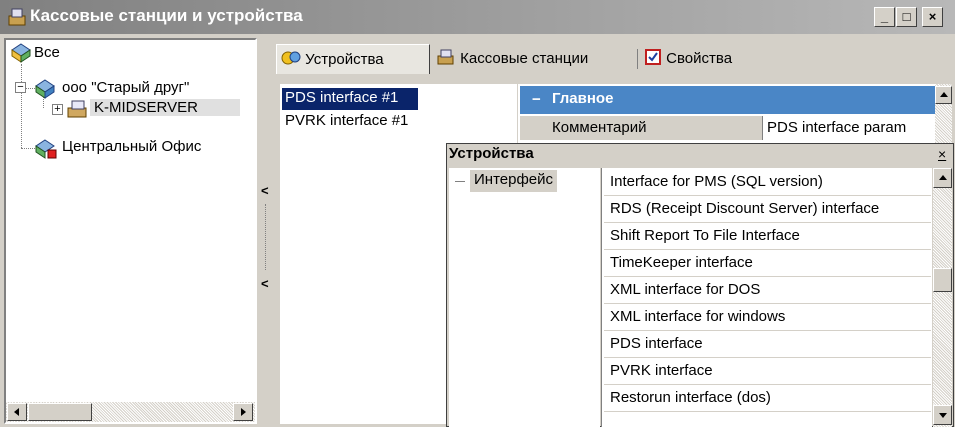 This screenshot has height=427, width=955. Describe the element at coordinates (17, 17) in the screenshot. I see `window-app-icon` at that location.